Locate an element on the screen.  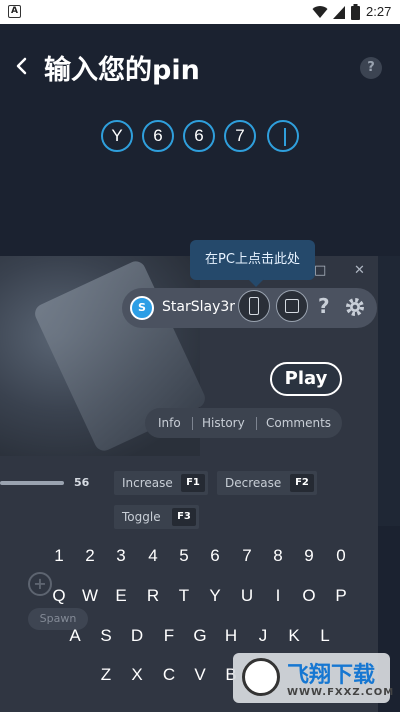
watermark-logo-icon is located at coordinates (261, 677).